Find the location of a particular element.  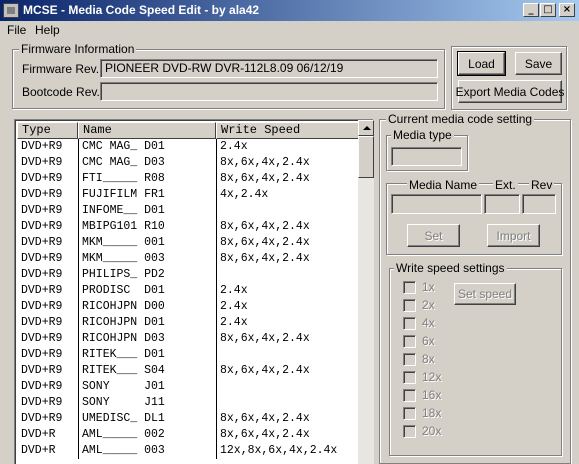

table-row: DVD+R9 MKM_____ 001 8x,6x,4x,2.4x is located at coordinates (187, 243).